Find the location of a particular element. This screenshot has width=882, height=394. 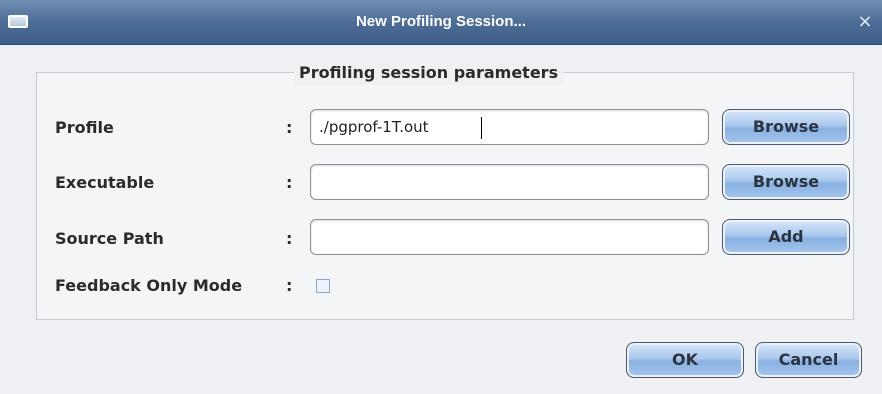

add-source-path-button: Add is located at coordinates (786, 237).